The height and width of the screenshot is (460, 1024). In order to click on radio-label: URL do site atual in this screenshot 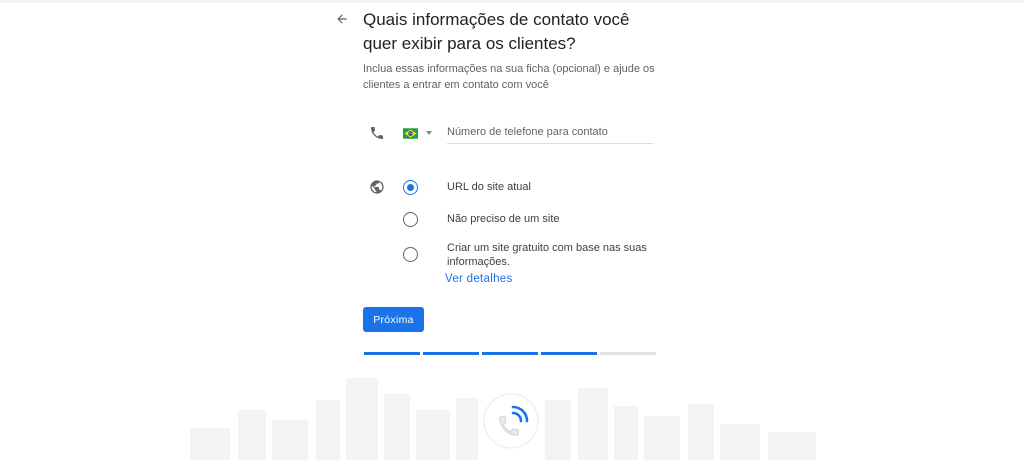, I will do `click(489, 187)`.